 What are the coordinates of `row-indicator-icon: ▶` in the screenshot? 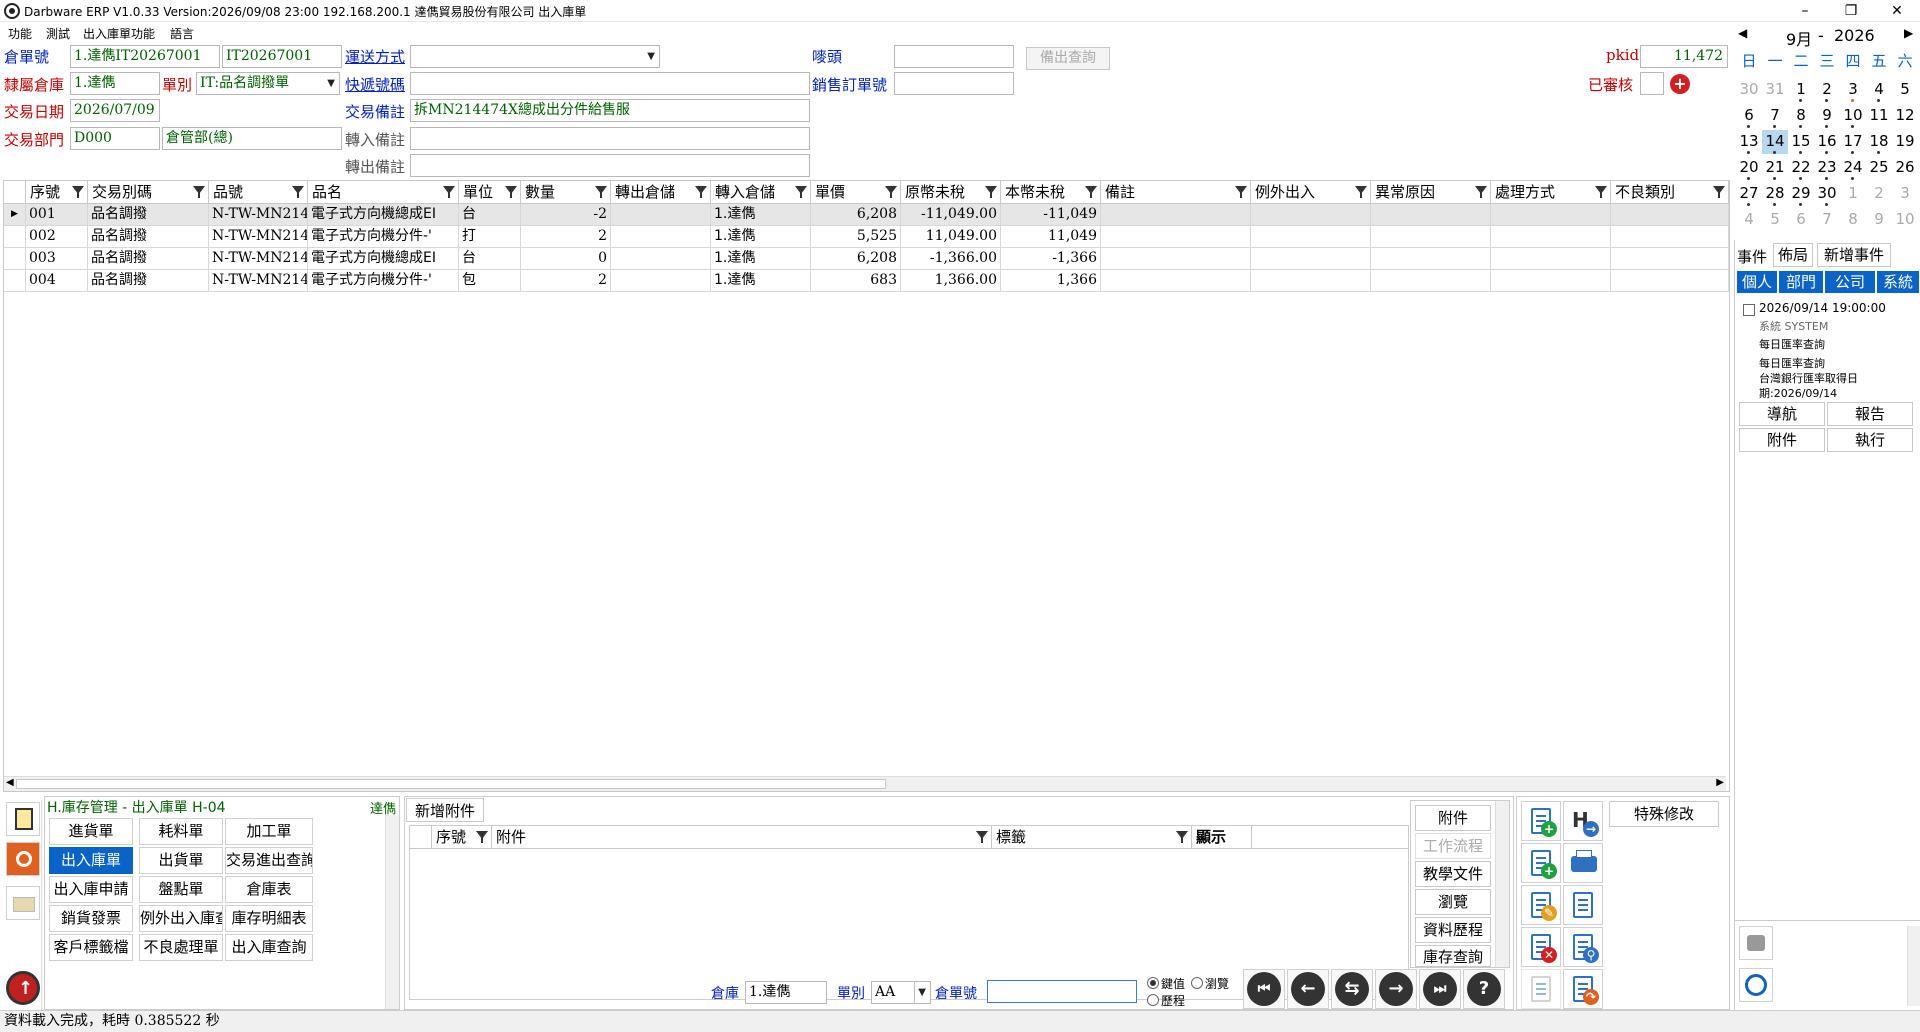 It's located at (15, 215).